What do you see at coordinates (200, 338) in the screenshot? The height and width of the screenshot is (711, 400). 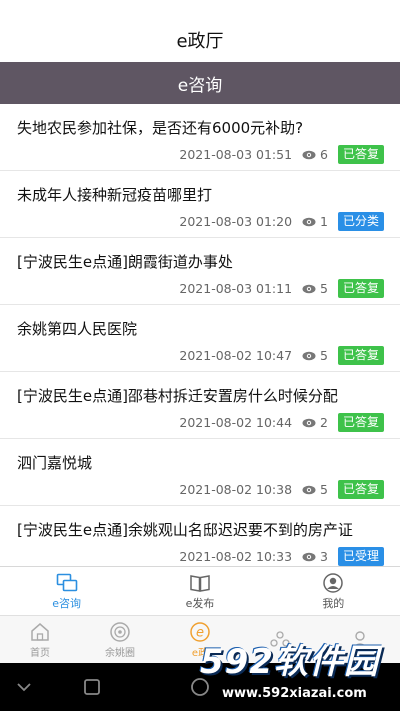 I see `list-item: 余姚第四人民医院 2021-08-02 10:47 5 已答复` at bounding box center [200, 338].